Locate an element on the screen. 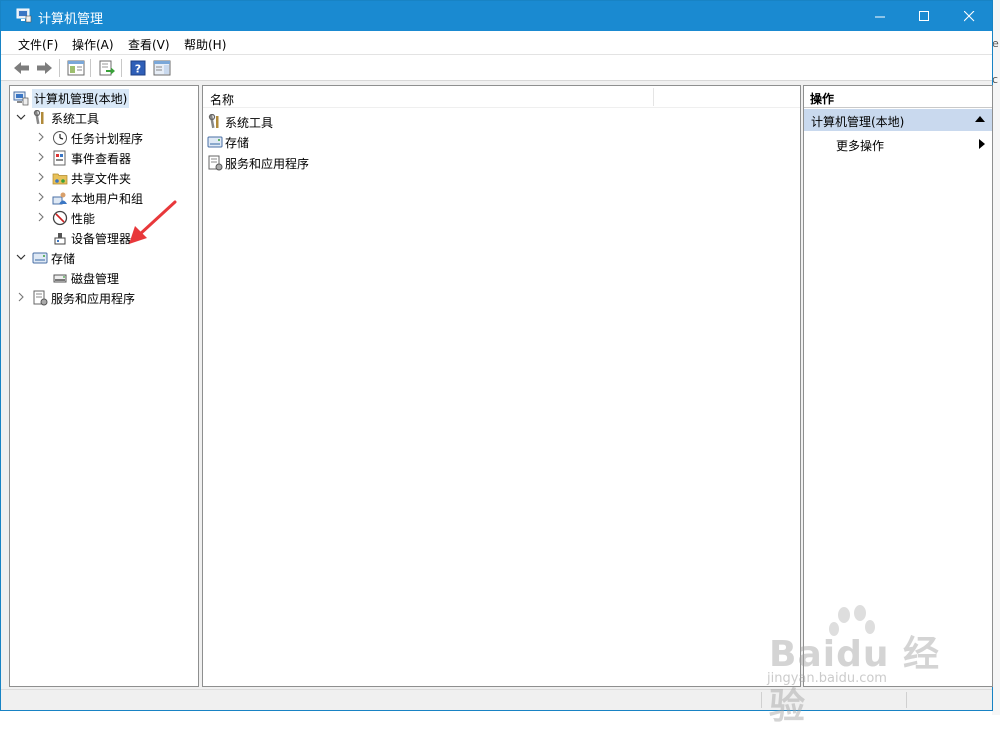 This screenshot has height=729, width=1000. tree-item-storage: 存储 is located at coordinates (44, 258).